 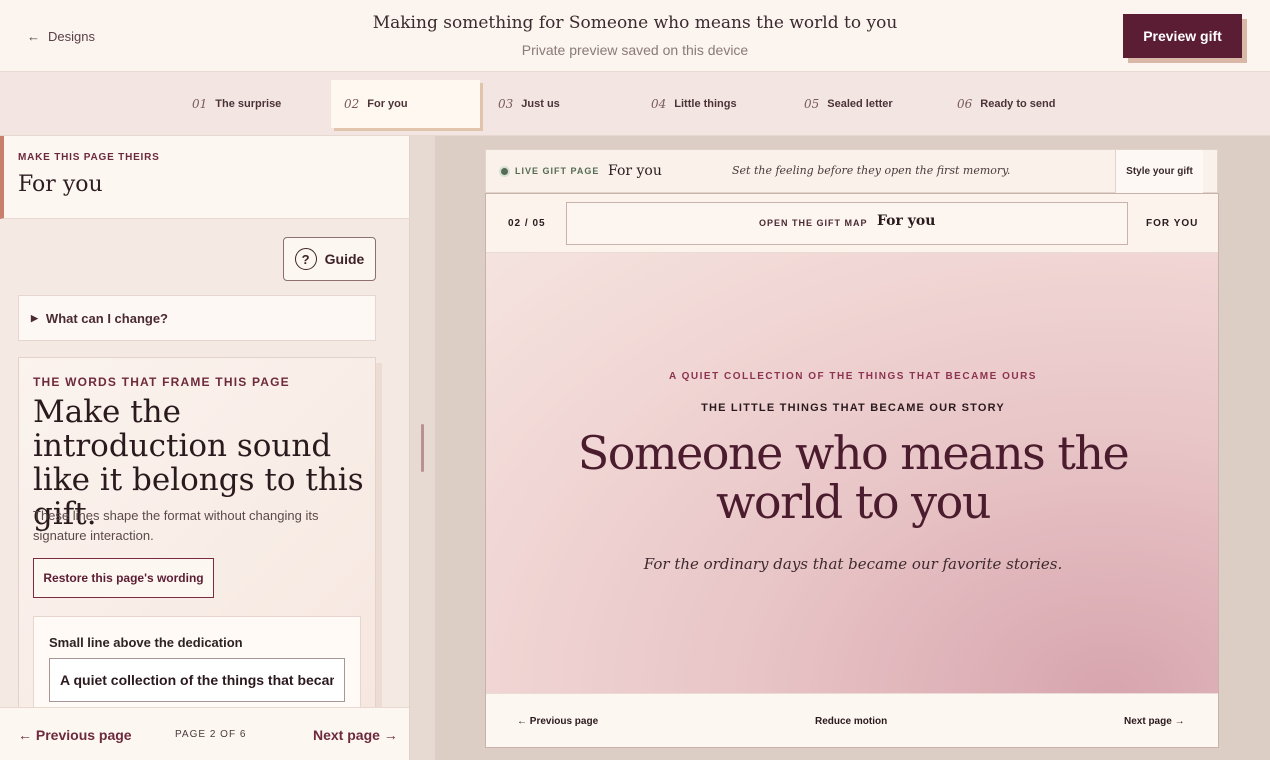 I want to click on step-sealed-letter: 05 Sealed letter, so click(x=848, y=104).